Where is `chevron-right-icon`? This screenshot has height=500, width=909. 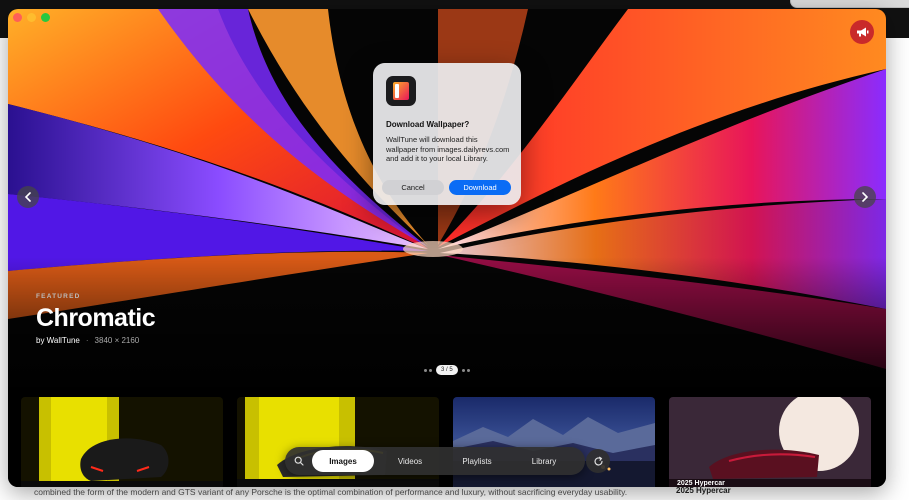
chevron-right-icon is located at coordinates (865, 197).